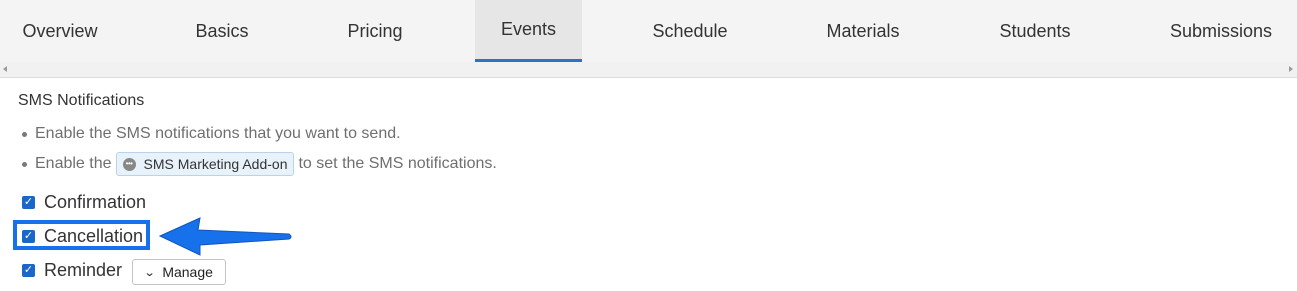  I want to click on tab-events: Events, so click(528, 31).